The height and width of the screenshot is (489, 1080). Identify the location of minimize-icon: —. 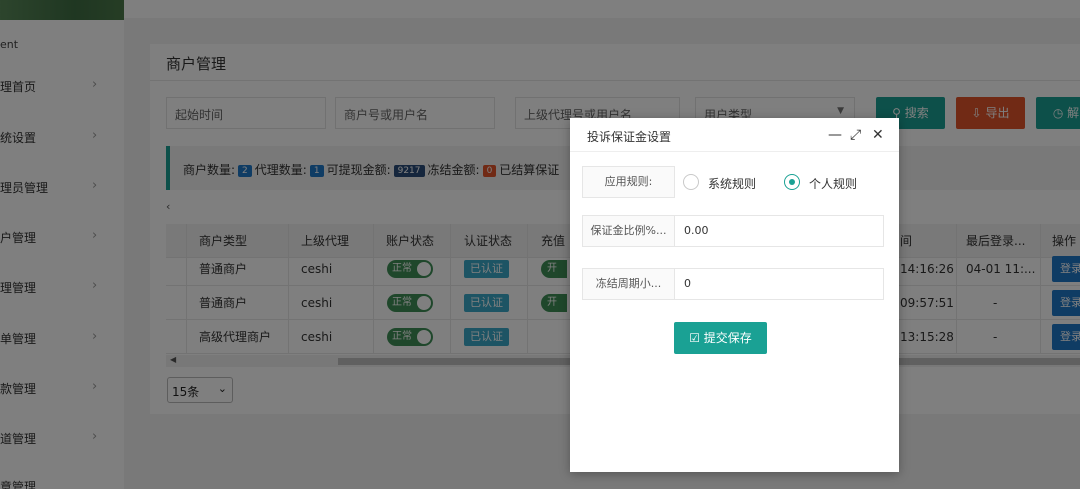
(835, 135).